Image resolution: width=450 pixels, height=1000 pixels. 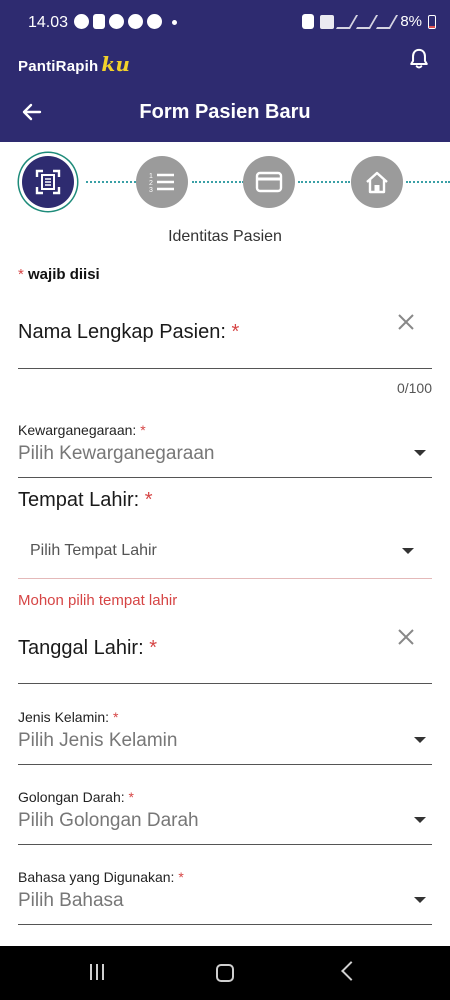 What do you see at coordinates (116, 64) in the screenshot?
I see `brand-suffix: ku` at bounding box center [116, 64].